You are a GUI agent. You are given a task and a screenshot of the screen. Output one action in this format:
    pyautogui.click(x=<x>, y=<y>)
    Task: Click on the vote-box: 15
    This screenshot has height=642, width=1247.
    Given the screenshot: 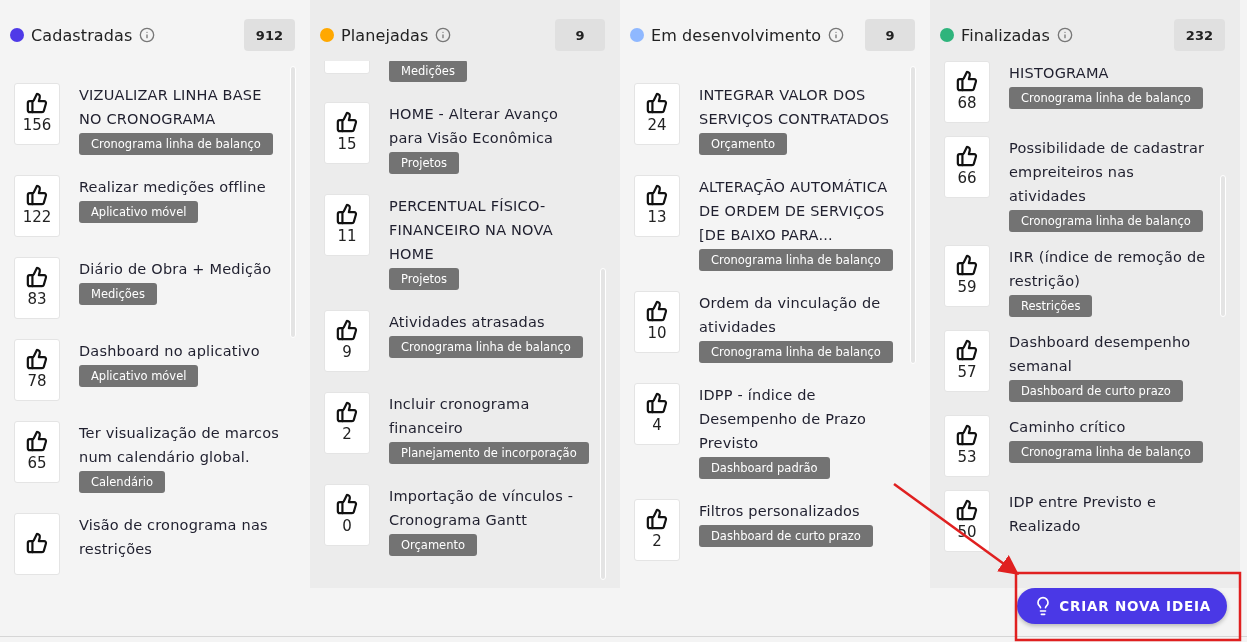 What is the action you would take?
    pyautogui.click(x=347, y=133)
    